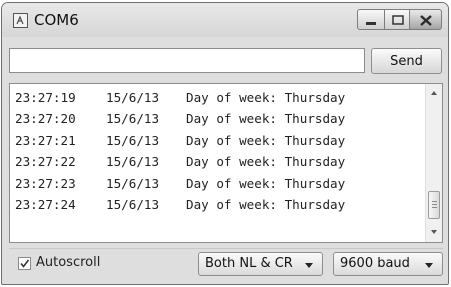 This screenshot has height=287, width=451. I want to click on footer-divider, so click(226, 248).